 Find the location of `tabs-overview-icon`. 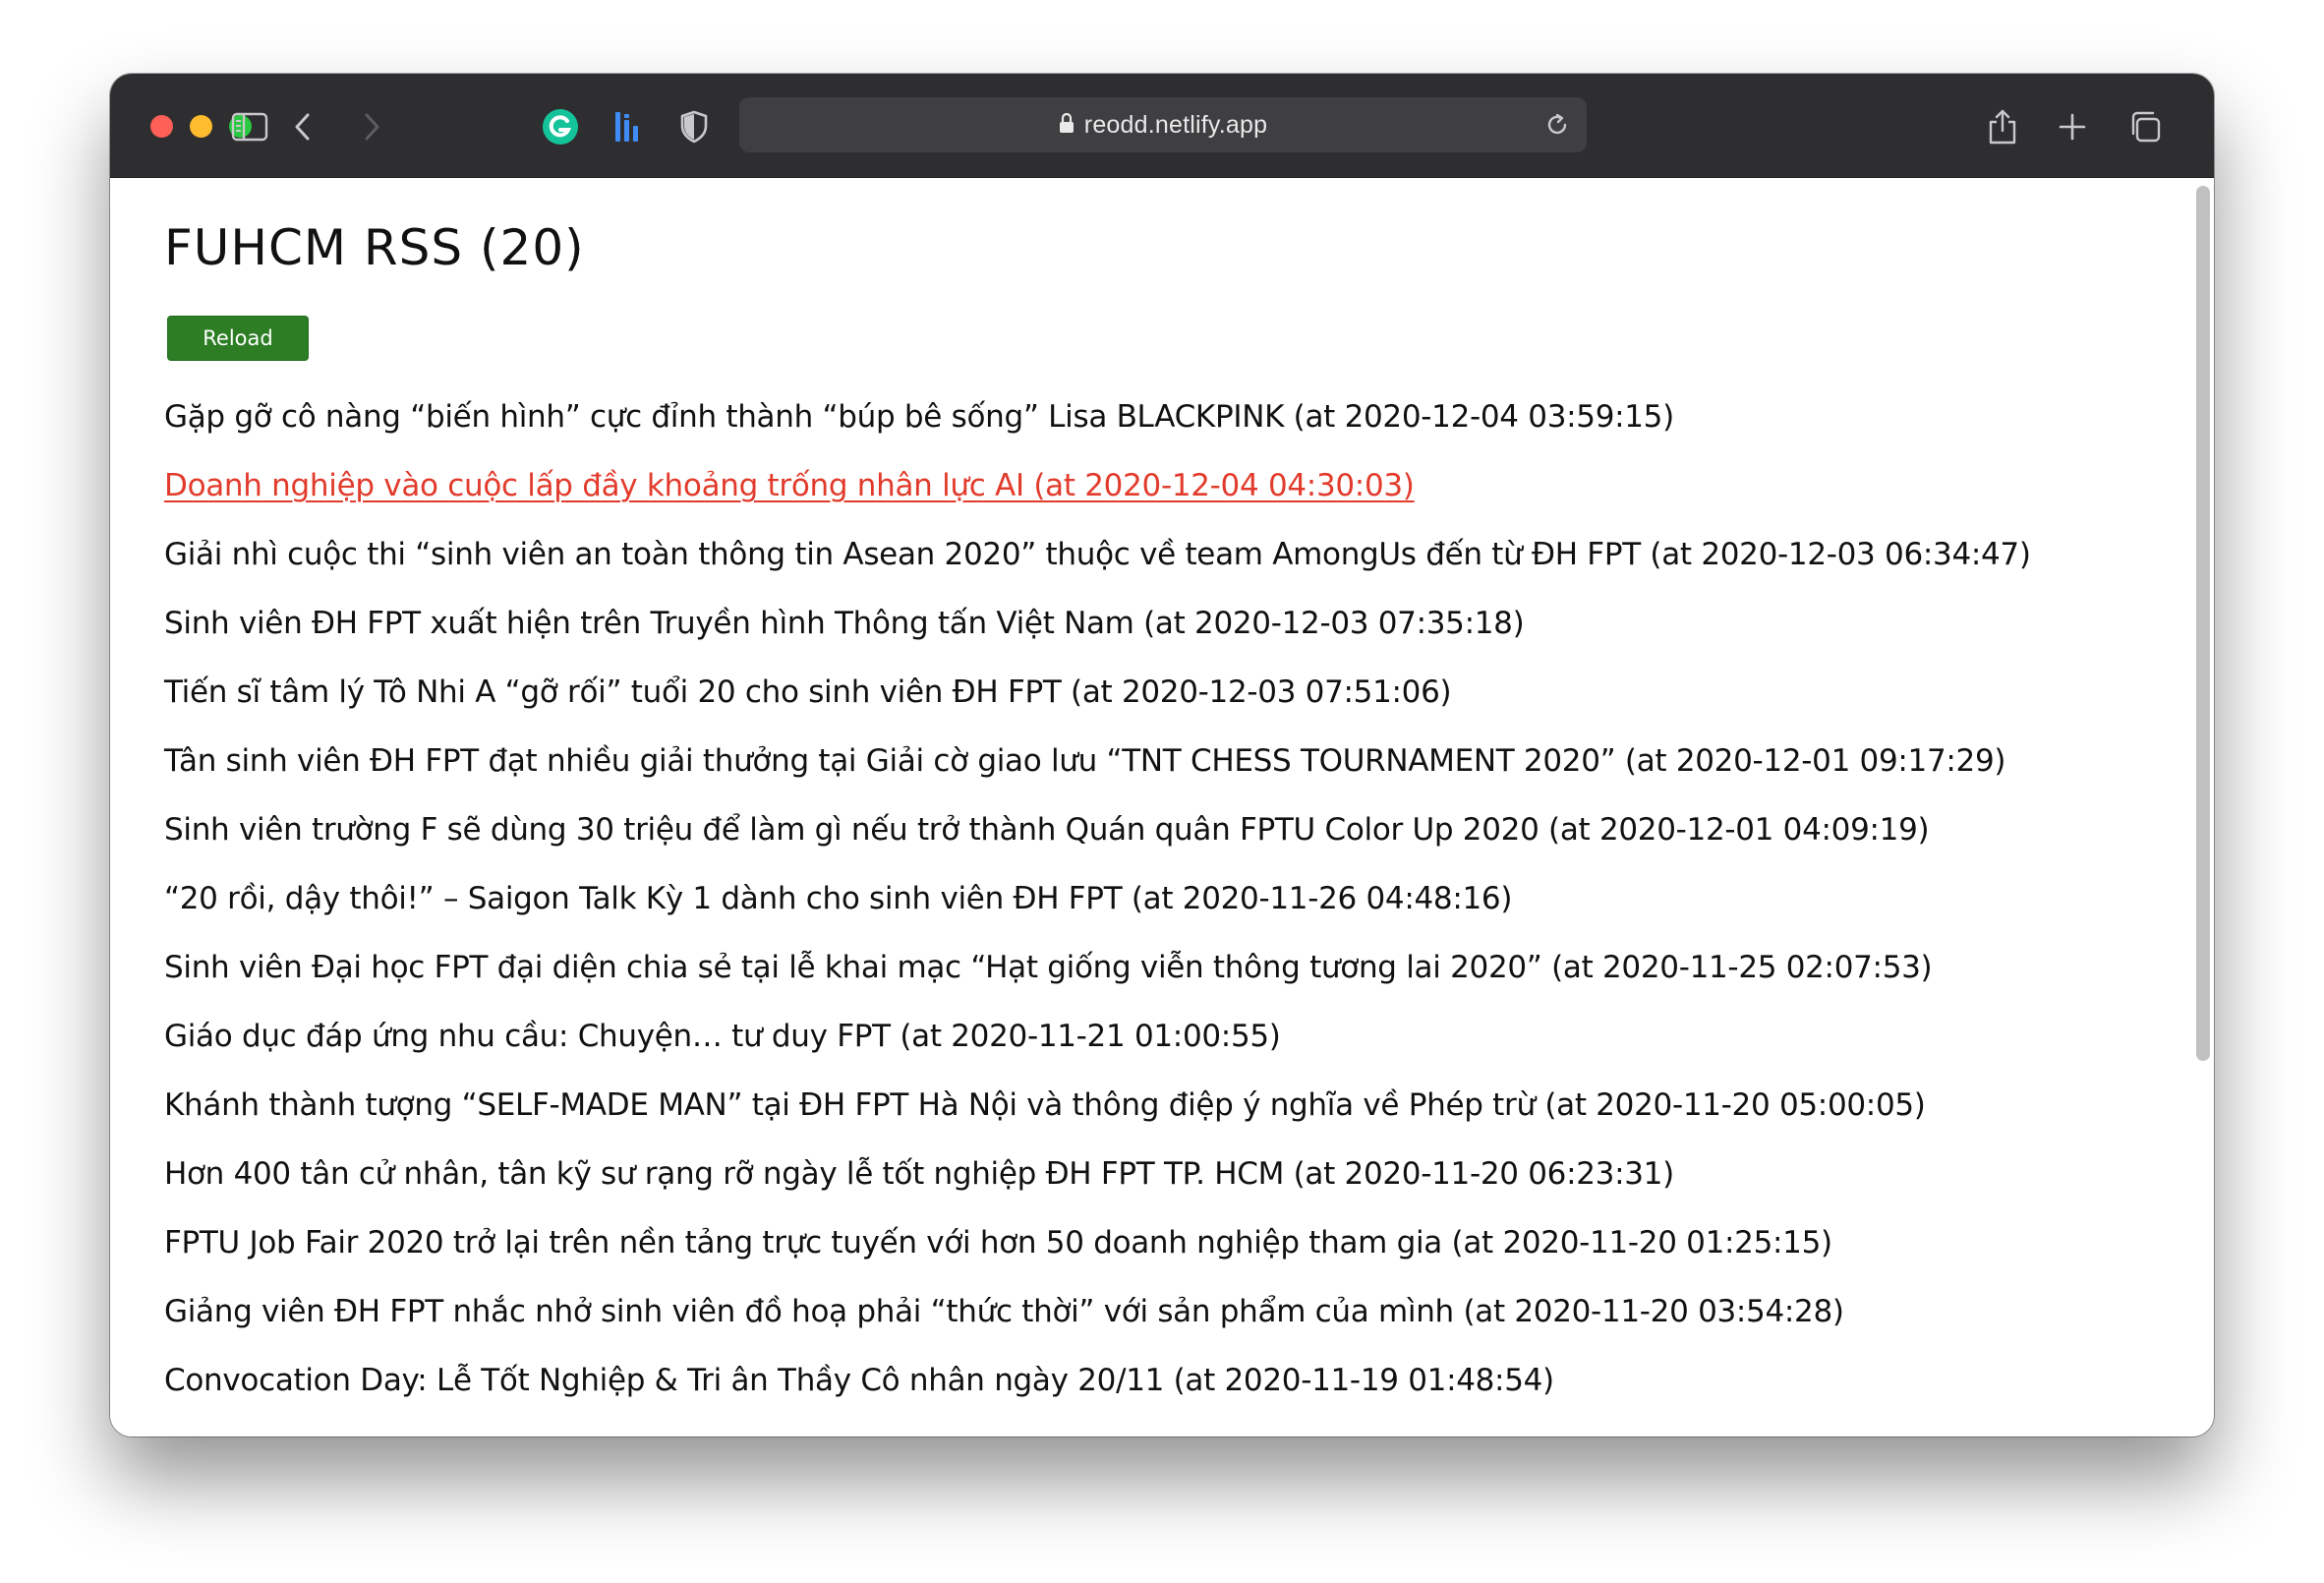

tabs-overview-icon is located at coordinates (2145, 126).